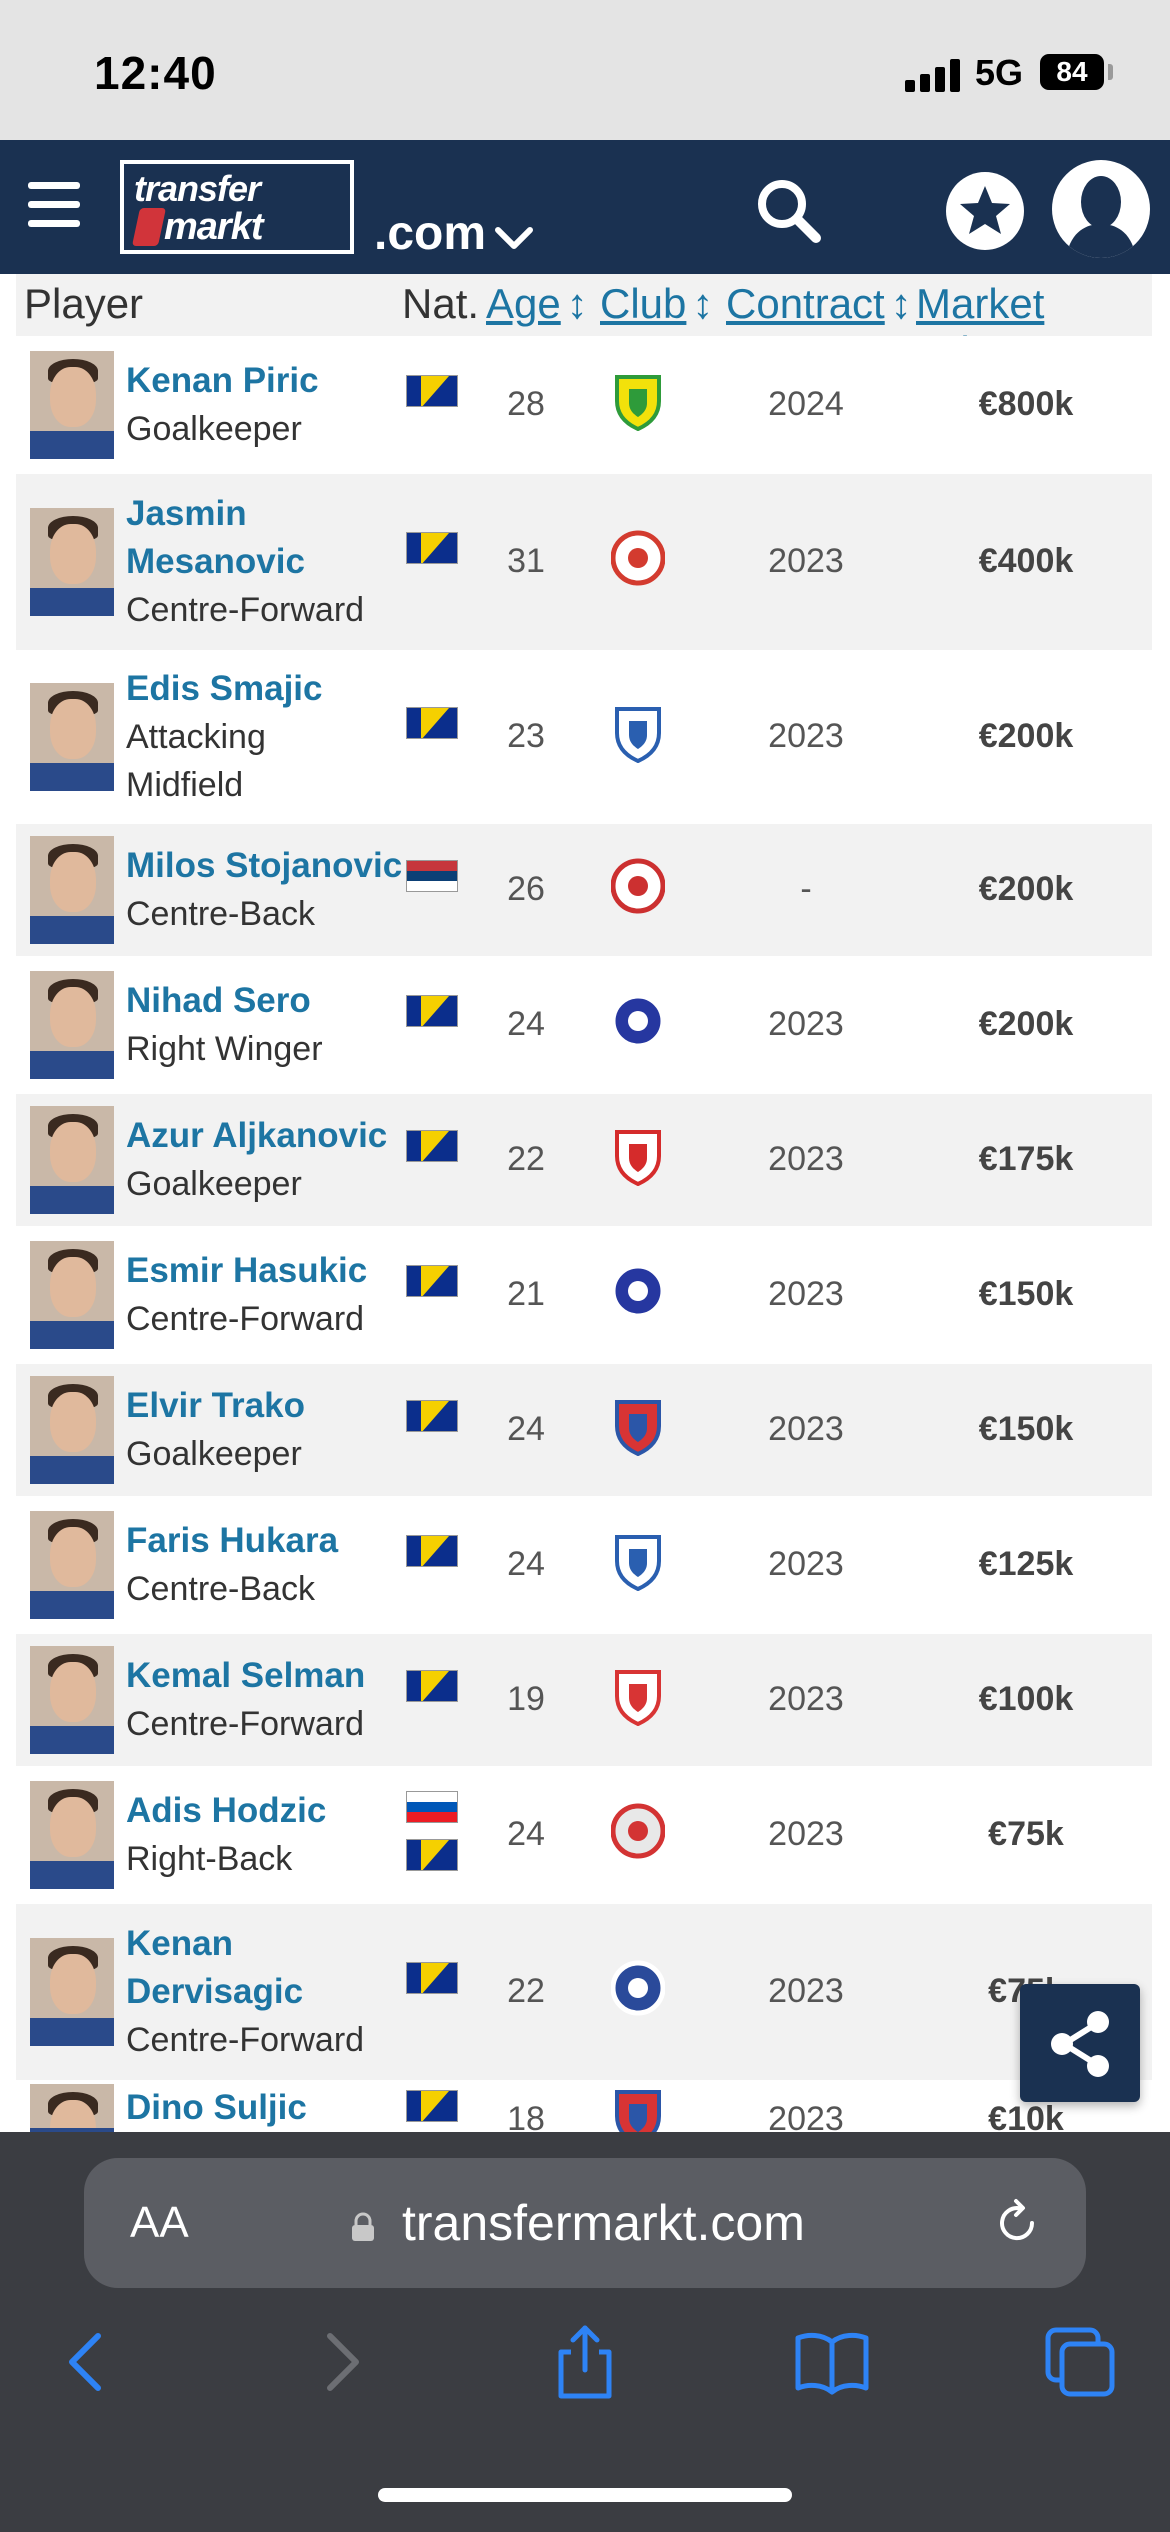  I want to click on market-value: €75k, so click(1026, 1834).